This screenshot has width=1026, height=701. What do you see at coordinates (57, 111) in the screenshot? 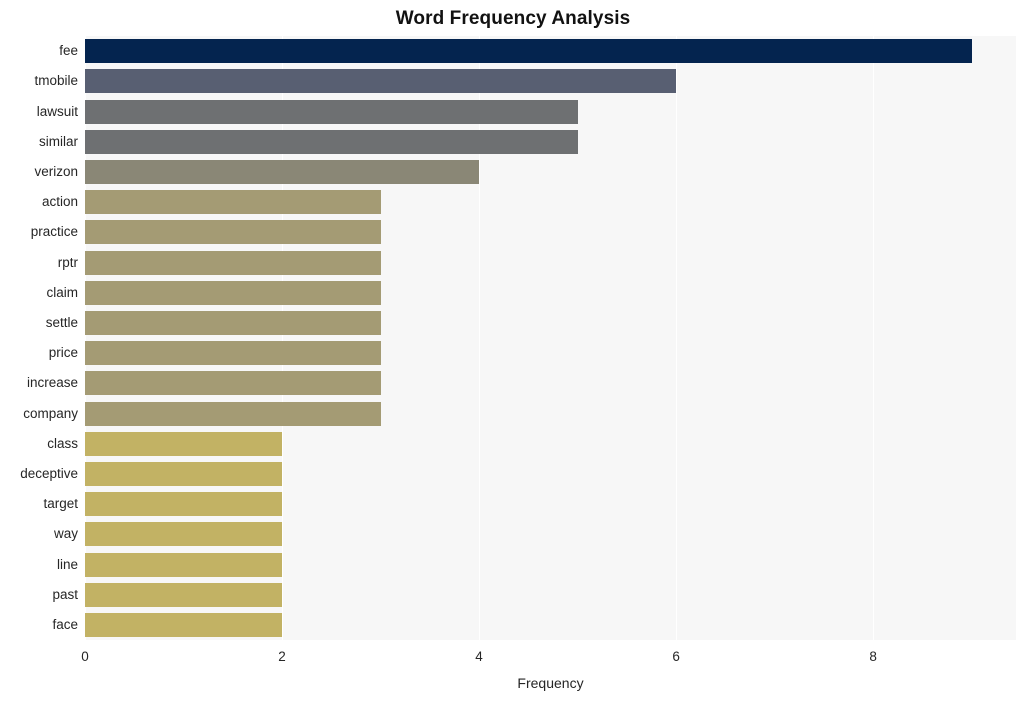
I see `y-tick-label-lawsuit: lawsuit` at bounding box center [57, 111].